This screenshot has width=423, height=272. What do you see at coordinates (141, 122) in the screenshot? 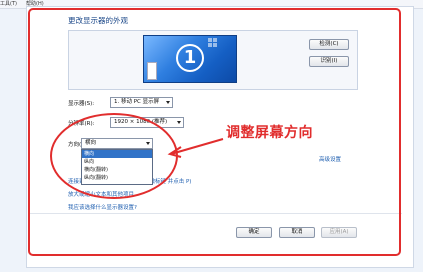
I see `resolution-value: 1920 × 1080 (推荐)` at bounding box center [141, 122].